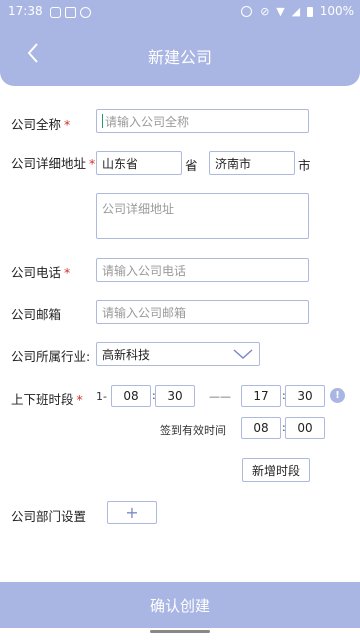  Describe the element at coordinates (202, 270) in the screenshot. I see `phone-input: 请输入公司电话` at that location.